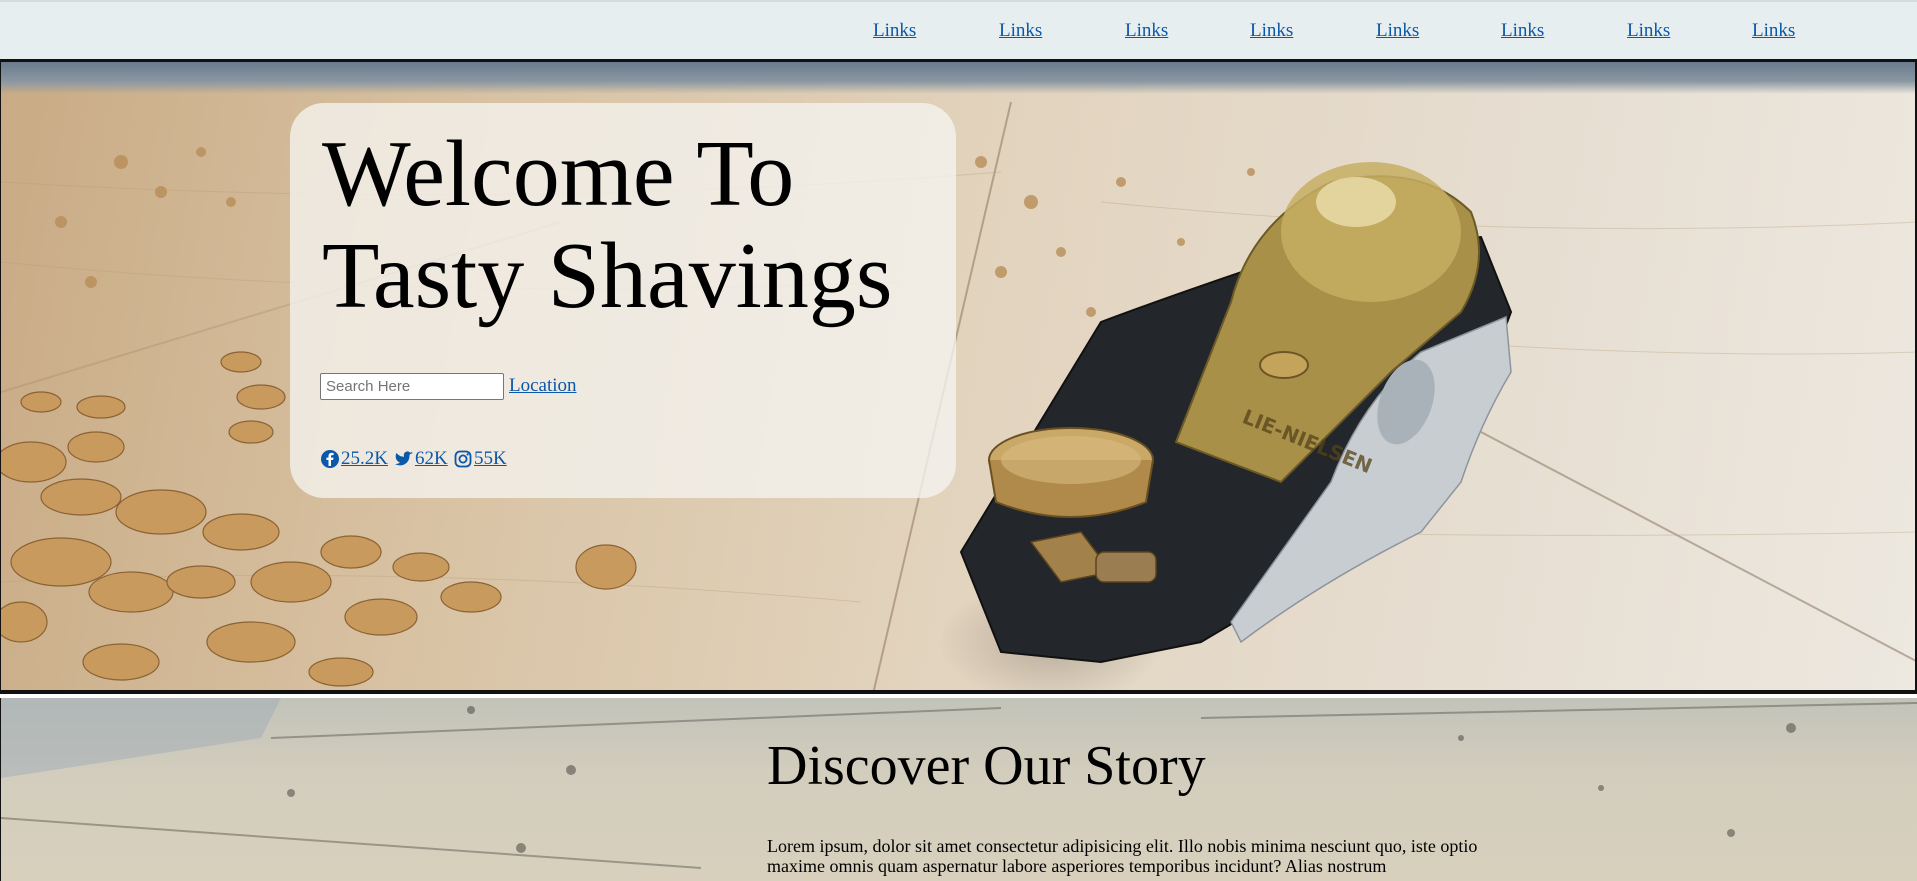 Image resolution: width=1917 pixels, height=881 pixels. Describe the element at coordinates (330, 459) in the screenshot. I see `facebook-icon` at that location.